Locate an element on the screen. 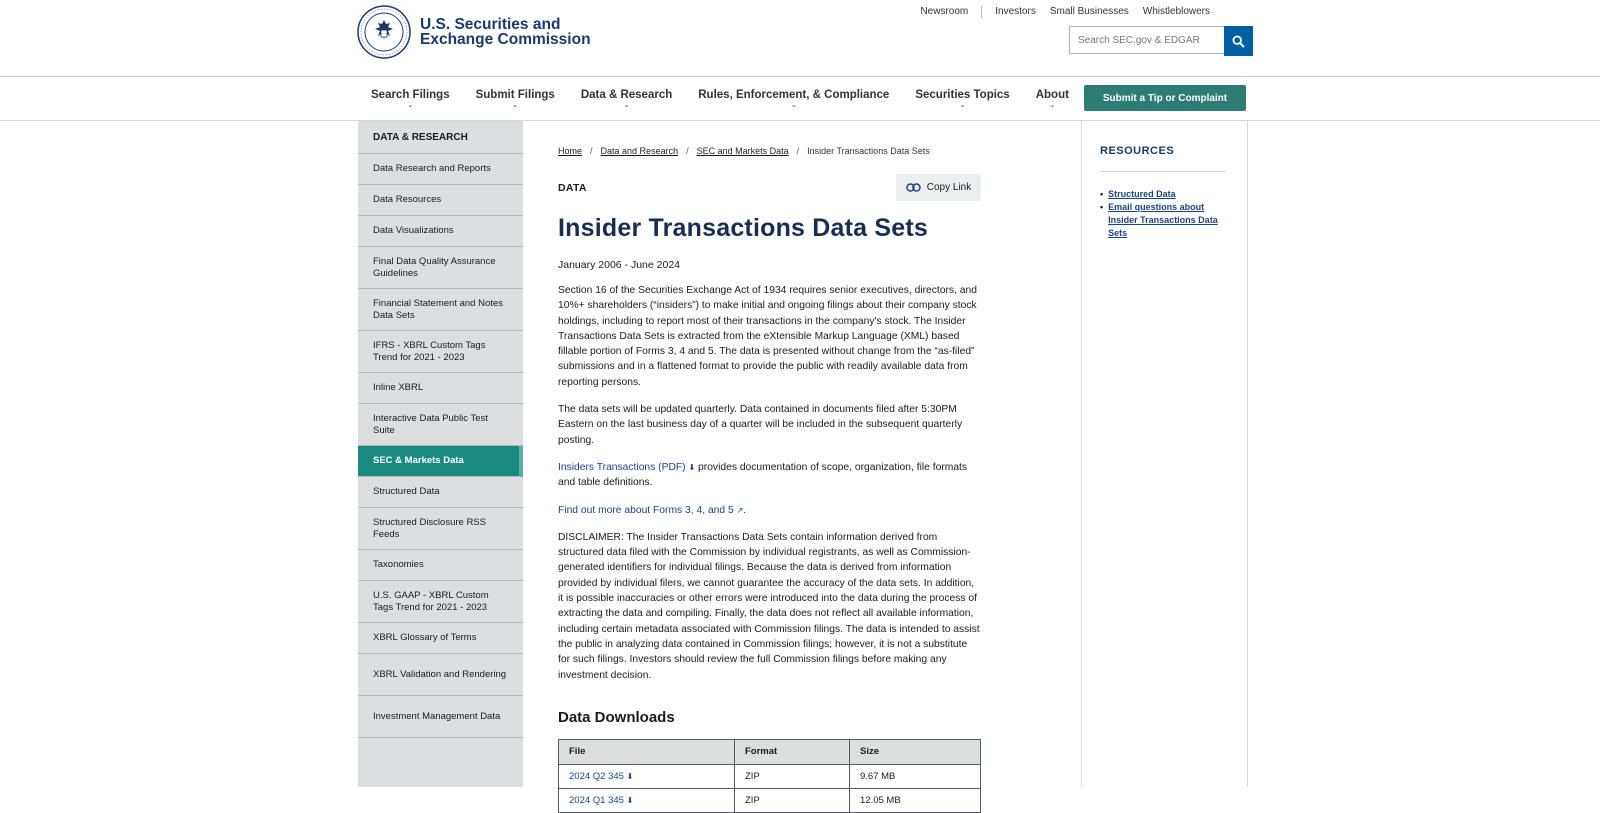 The width and height of the screenshot is (1600, 813). sidebar-item-data-visualizations: Data Visualizations is located at coordinates (440, 231).